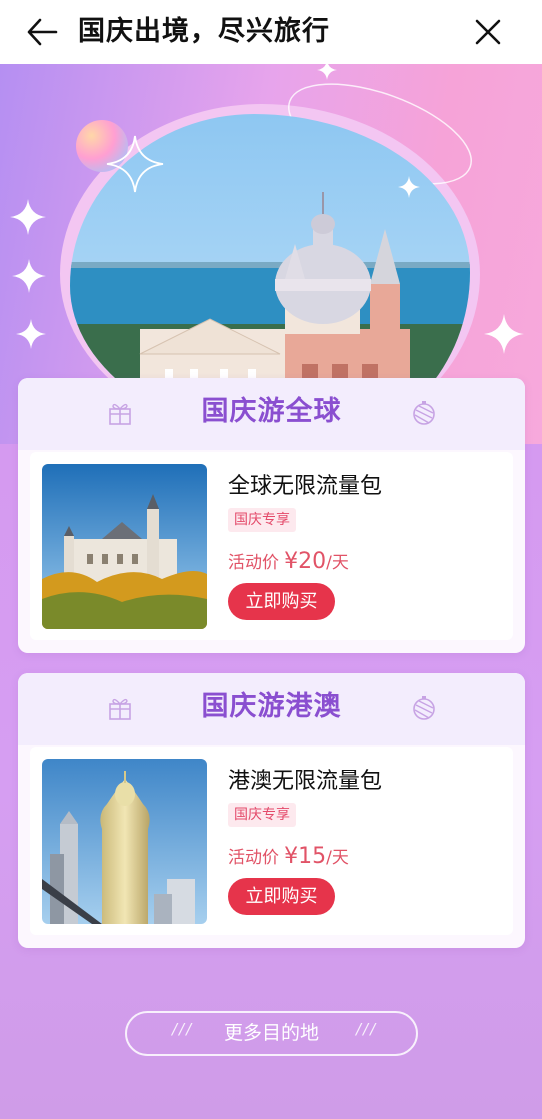  I want to click on section-title: 国庆游全球, so click(271, 411).